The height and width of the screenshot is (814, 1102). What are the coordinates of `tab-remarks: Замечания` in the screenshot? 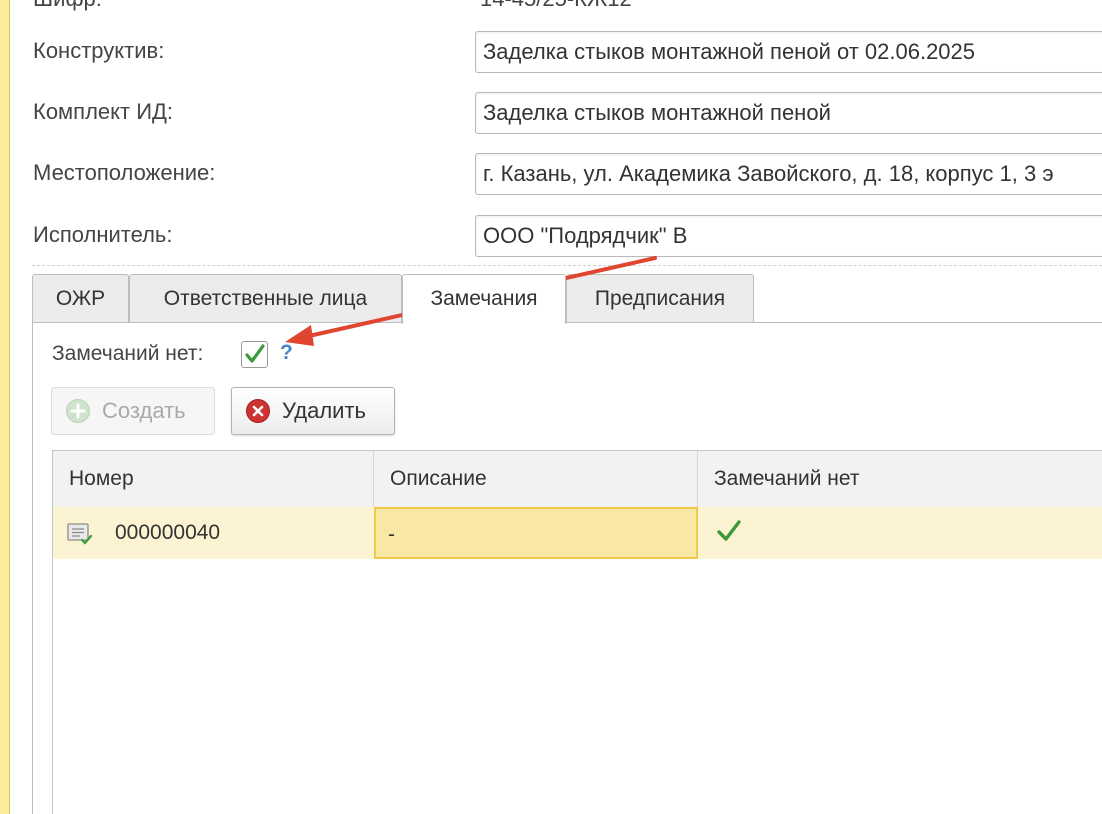 It's located at (484, 299).